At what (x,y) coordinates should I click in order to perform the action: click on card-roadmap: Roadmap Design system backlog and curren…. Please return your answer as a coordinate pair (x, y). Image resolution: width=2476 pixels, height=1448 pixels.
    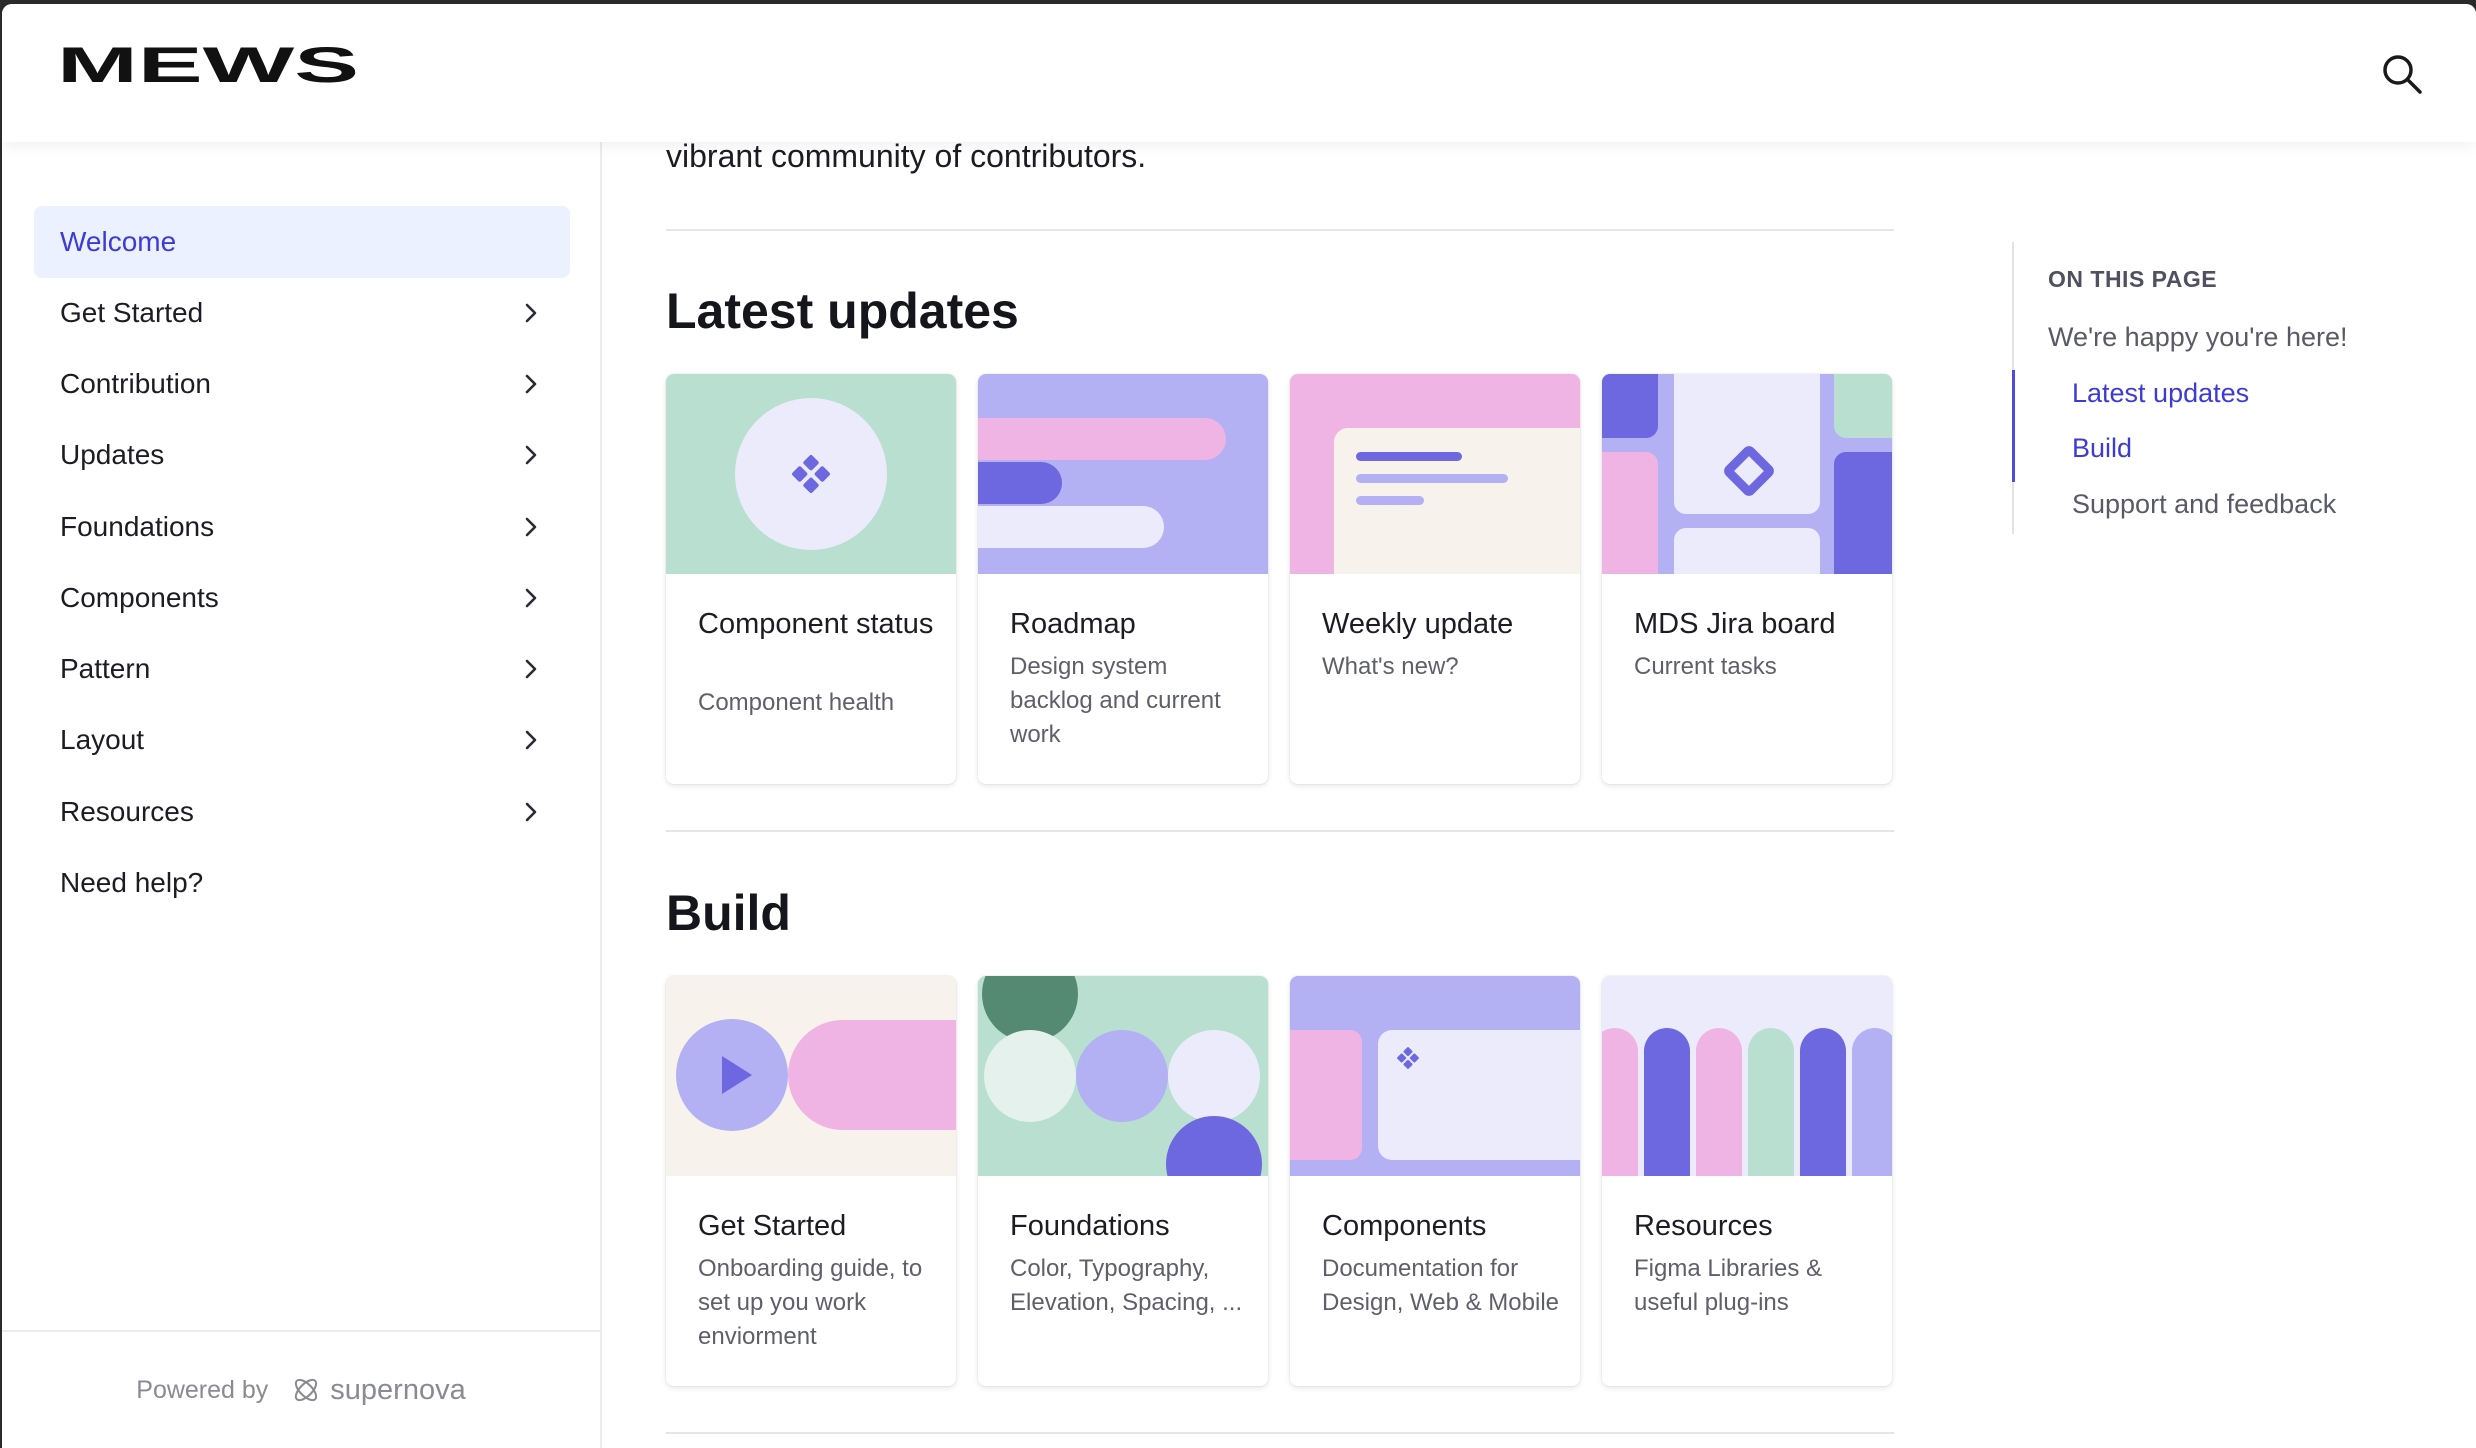
    Looking at the image, I should click on (1123, 579).